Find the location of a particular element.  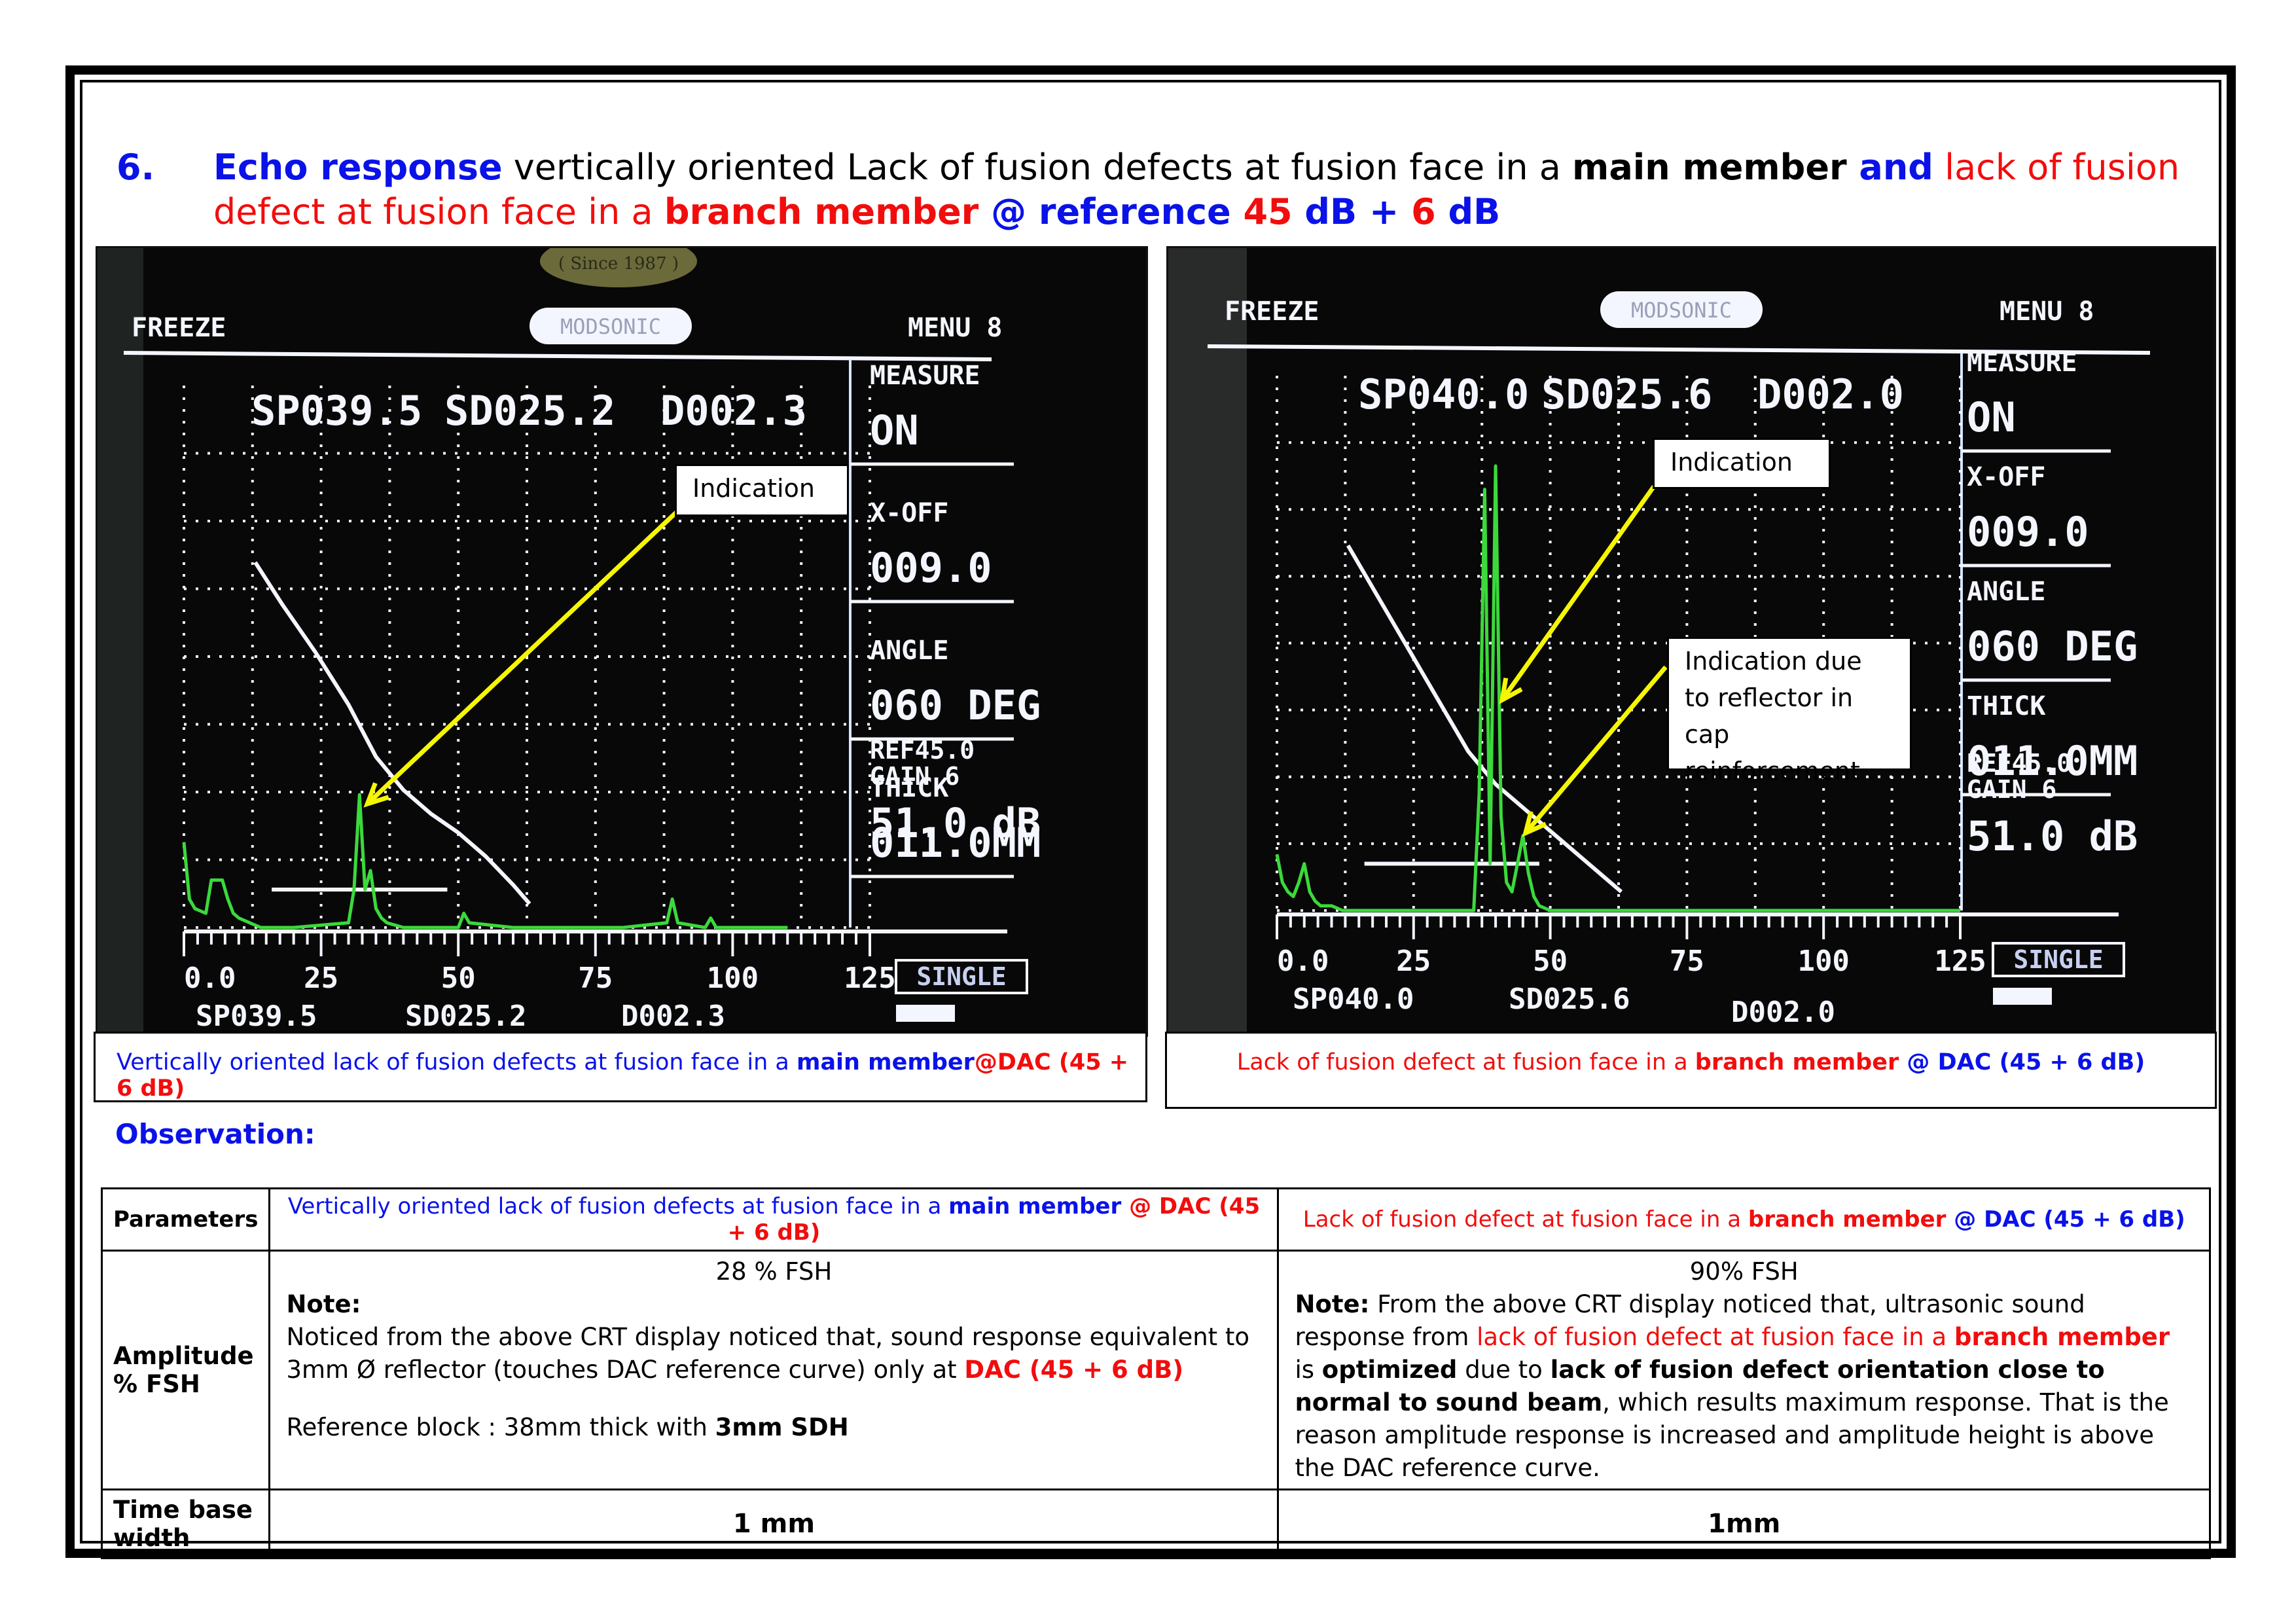

trigger-mode-label: SINGLE is located at coordinates (2058, 959).